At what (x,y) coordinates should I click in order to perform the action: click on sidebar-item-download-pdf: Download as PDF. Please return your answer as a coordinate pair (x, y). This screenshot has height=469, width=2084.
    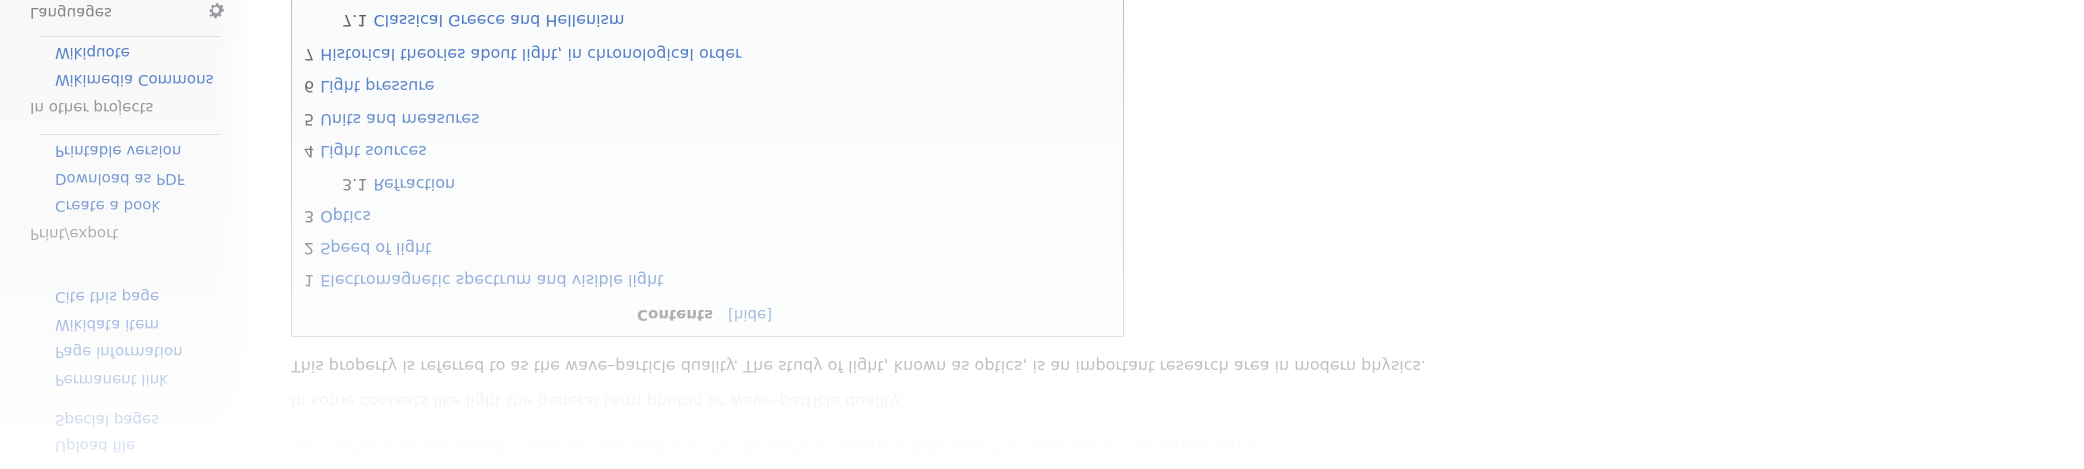
    Looking at the image, I should click on (120, 179).